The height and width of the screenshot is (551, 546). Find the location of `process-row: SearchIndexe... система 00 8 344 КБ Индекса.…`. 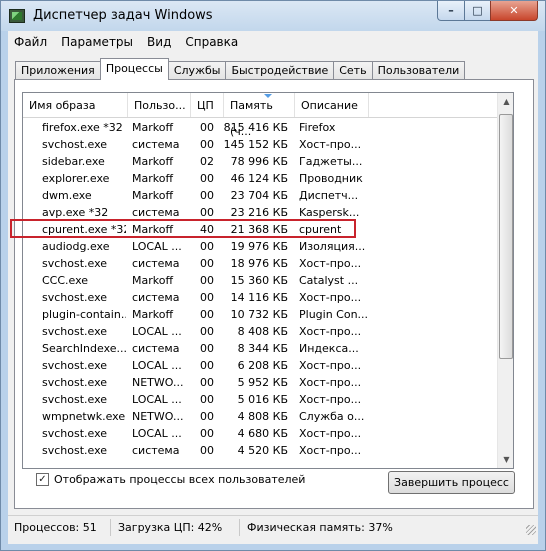

process-row: SearchIndexe... система 00 8 344 КБ Индекса.… is located at coordinates (260, 348).